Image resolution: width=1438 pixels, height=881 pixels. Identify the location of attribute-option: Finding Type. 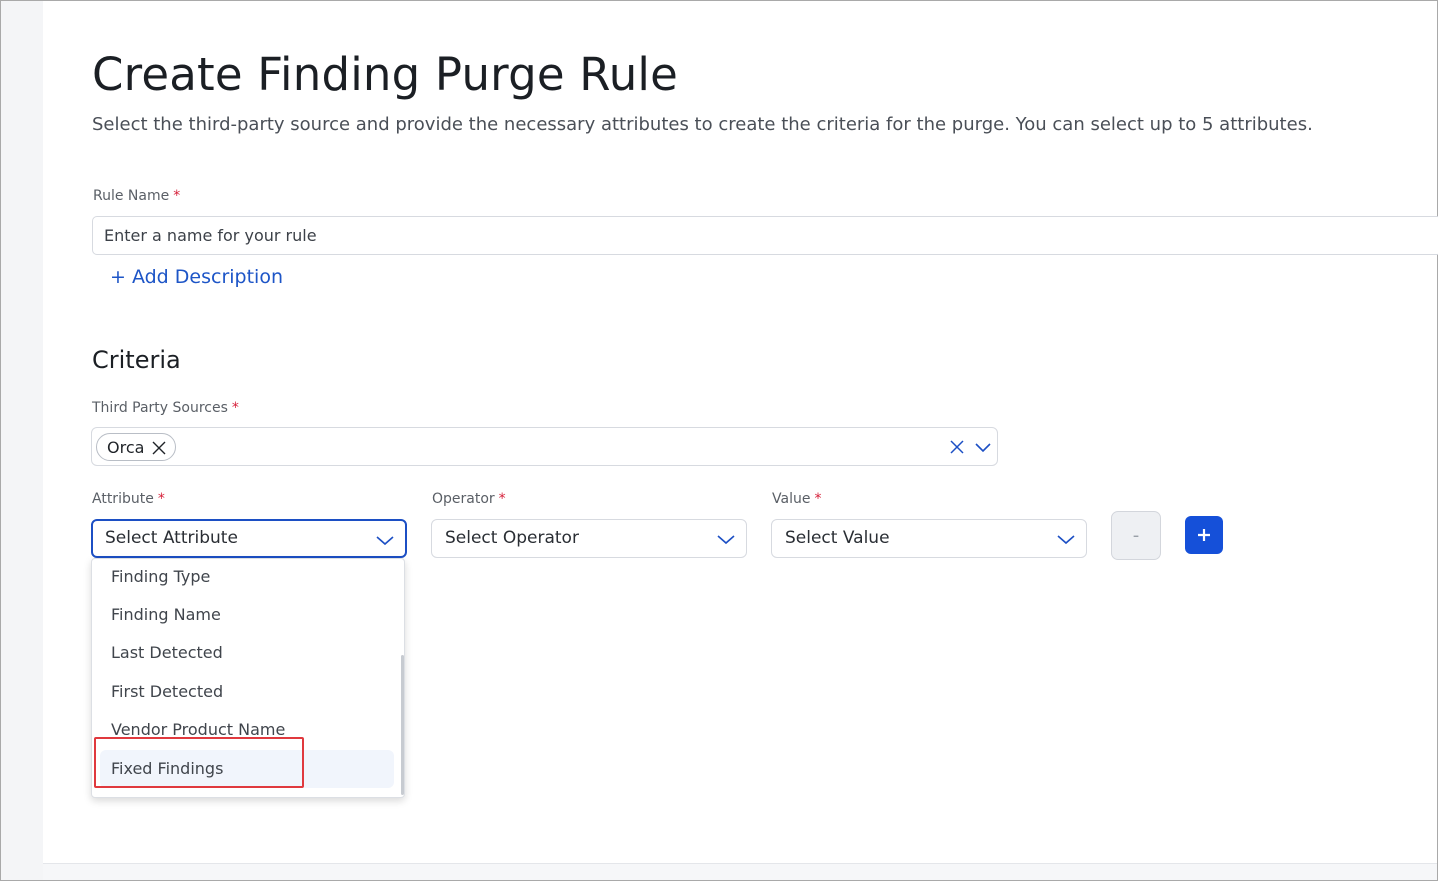
(160, 576).